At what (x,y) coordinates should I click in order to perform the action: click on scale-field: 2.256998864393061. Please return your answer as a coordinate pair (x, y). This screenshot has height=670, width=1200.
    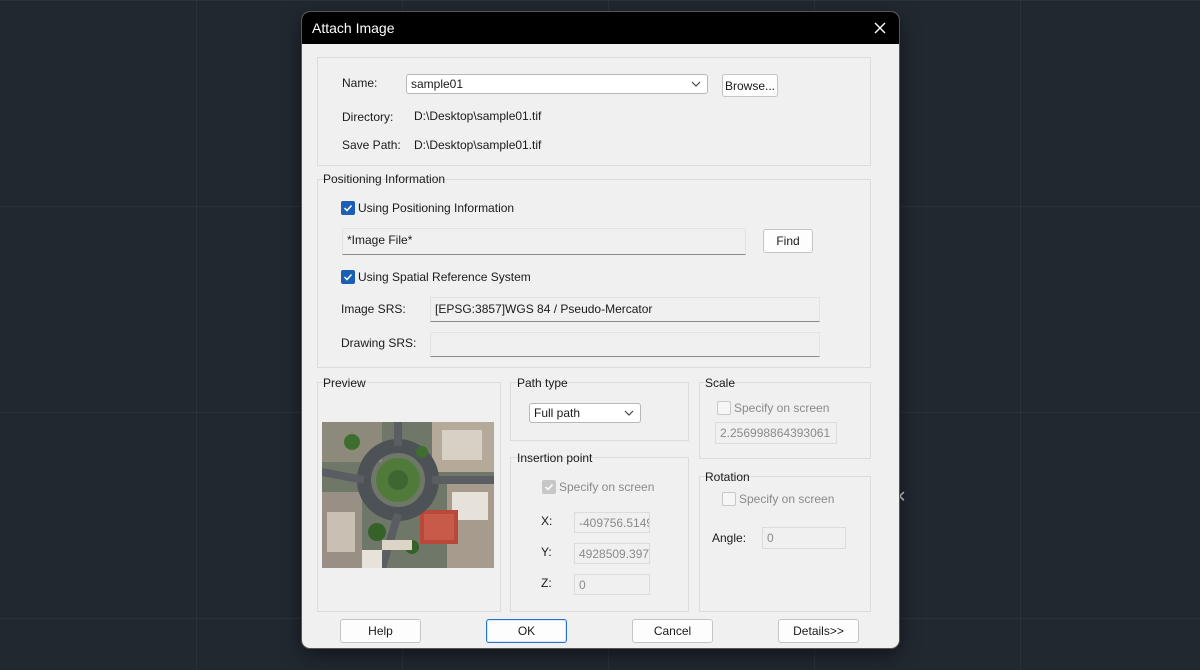
    Looking at the image, I should click on (776, 433).